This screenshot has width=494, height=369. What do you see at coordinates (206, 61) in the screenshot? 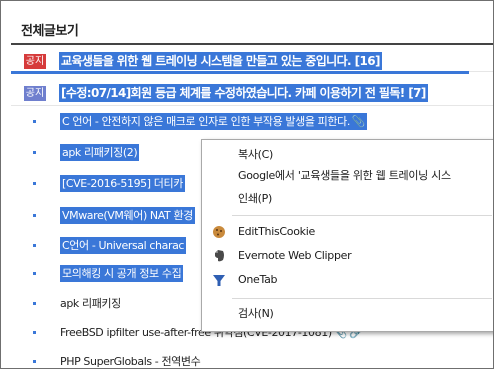
I see `notice-title: 교육생들을 위한 웹 트레이닝 시스템을 만들고 있는 중입니다.` at bounding box center [206, 61].